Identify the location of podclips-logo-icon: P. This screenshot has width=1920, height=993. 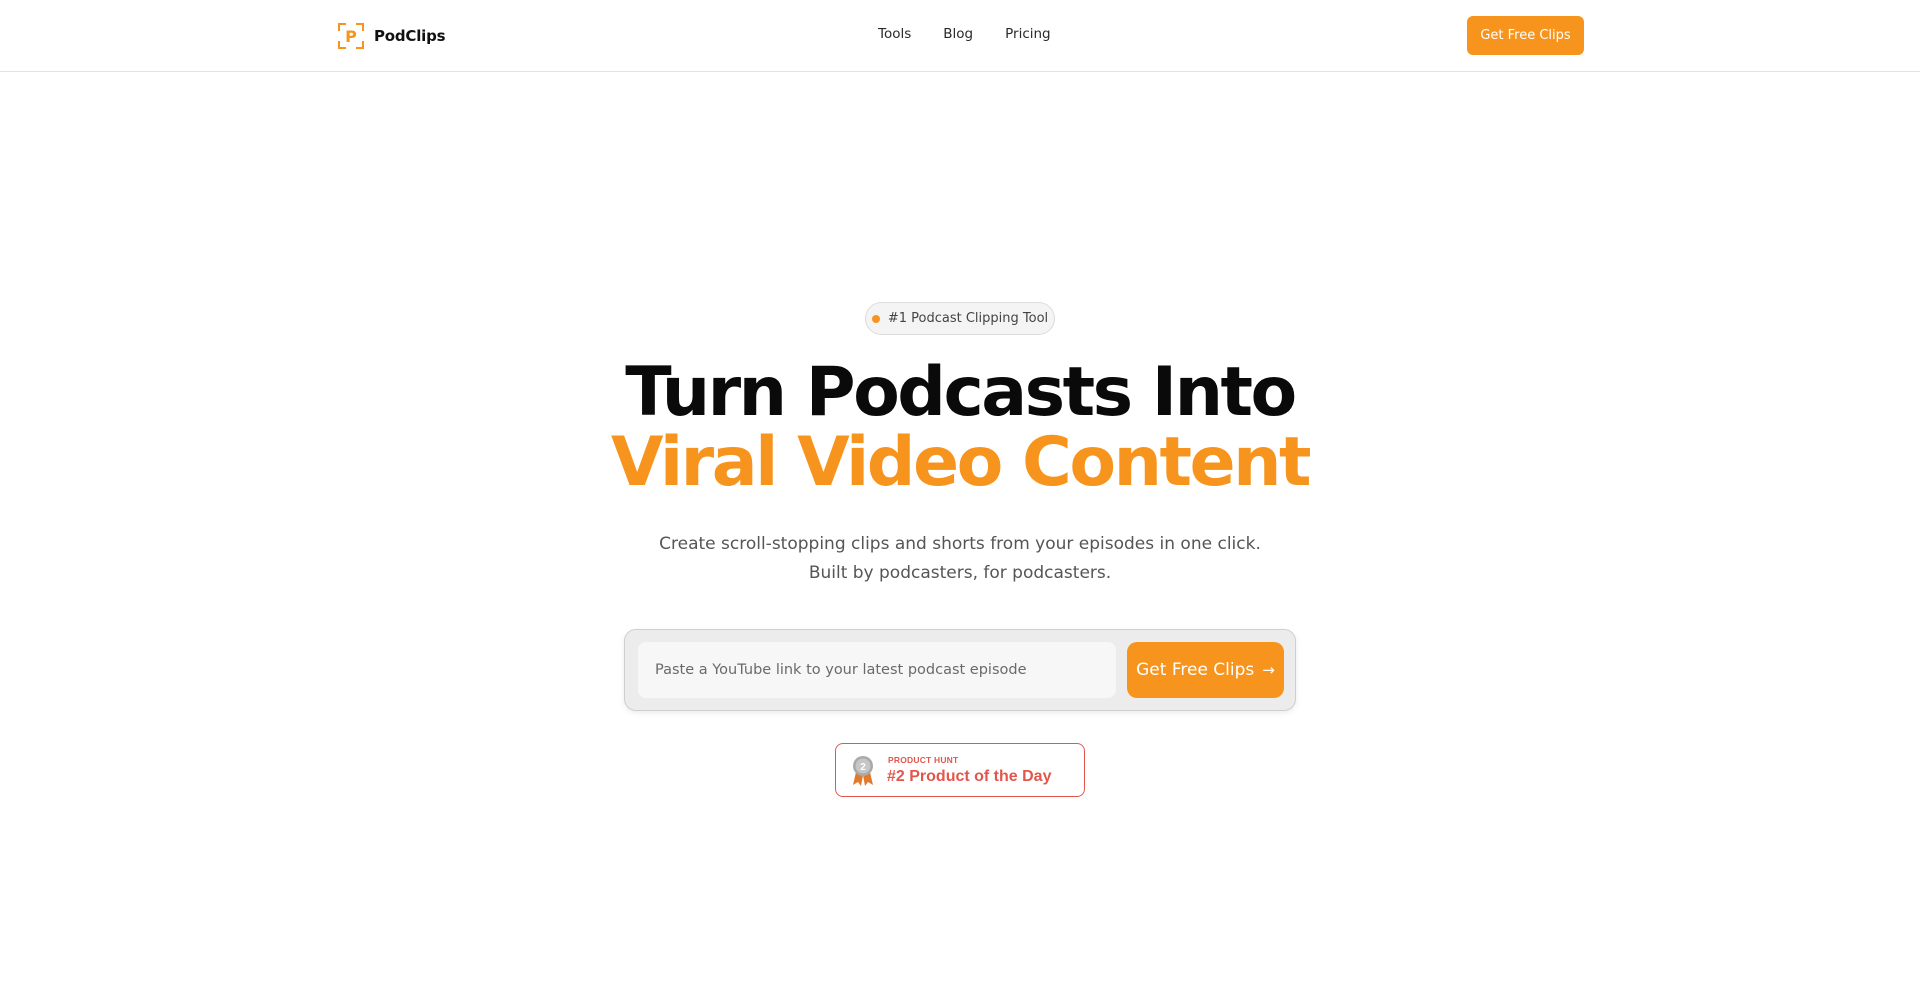
(351, 36).